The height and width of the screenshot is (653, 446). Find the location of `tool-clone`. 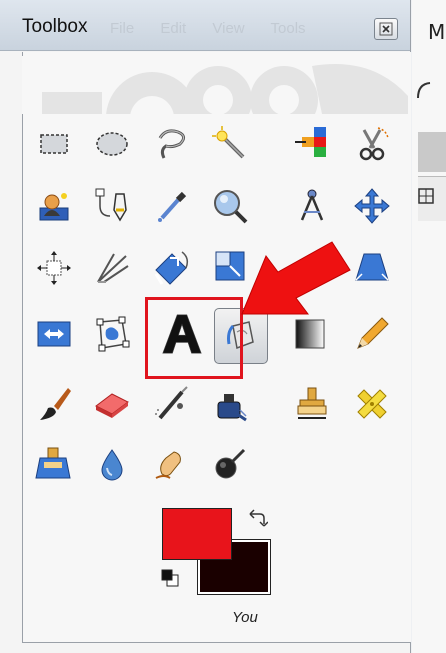

tool-clone is located at coordinates (312, 404).